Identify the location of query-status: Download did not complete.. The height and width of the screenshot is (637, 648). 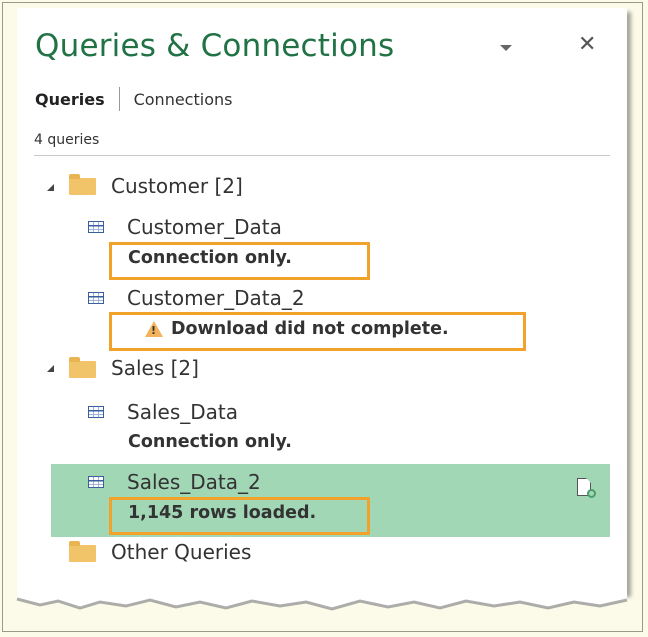
(310, 329).